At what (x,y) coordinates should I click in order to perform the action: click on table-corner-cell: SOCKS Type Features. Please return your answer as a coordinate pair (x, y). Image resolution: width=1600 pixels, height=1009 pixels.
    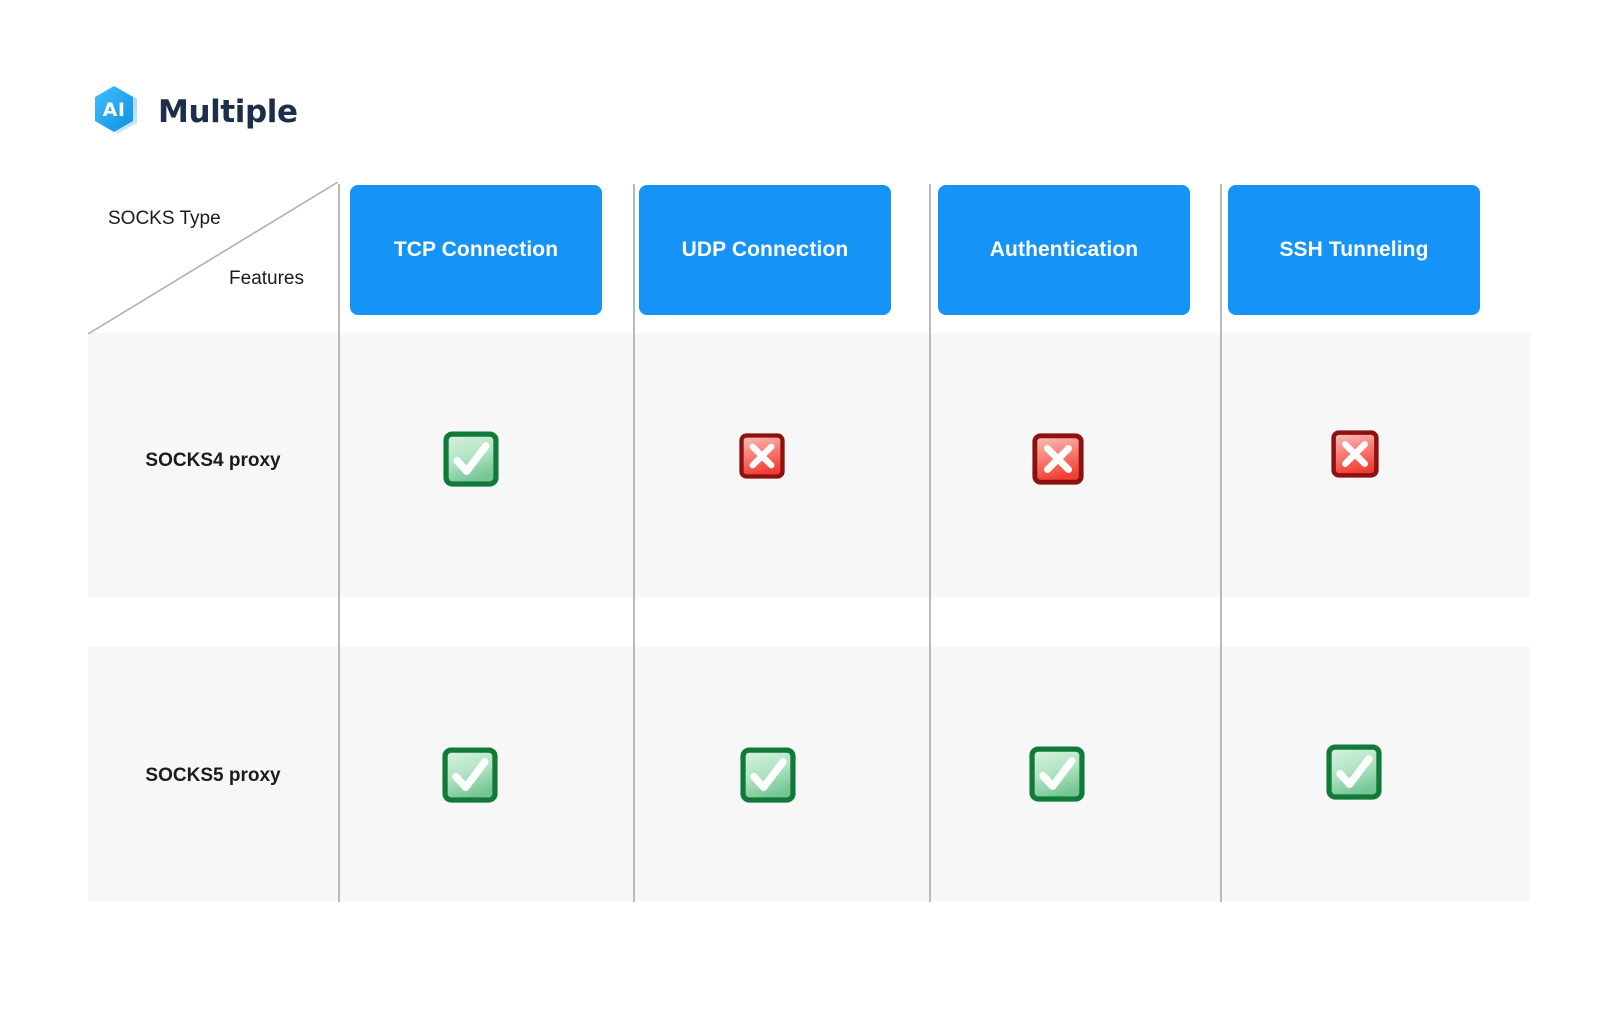
    Looking at the image, I should click on (213, 258).